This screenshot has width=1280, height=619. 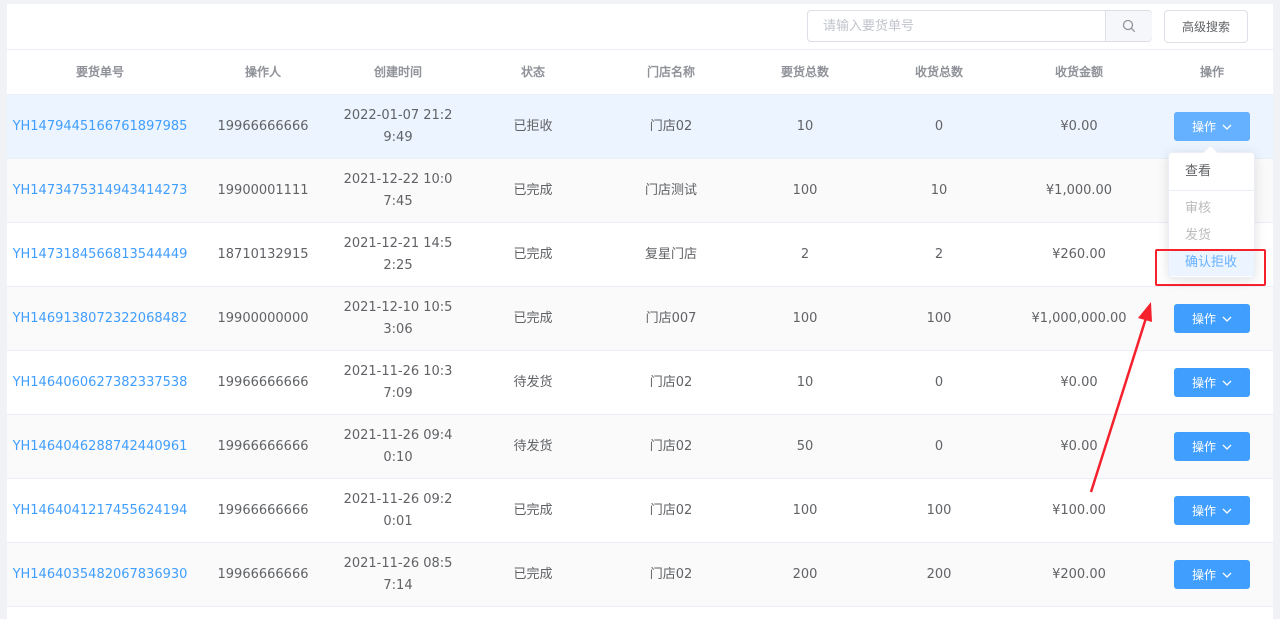 What do you see at coordinates (1120, 397) in the screenshot?
I see `annotation-arrow` at bounding box center [1120, 397].